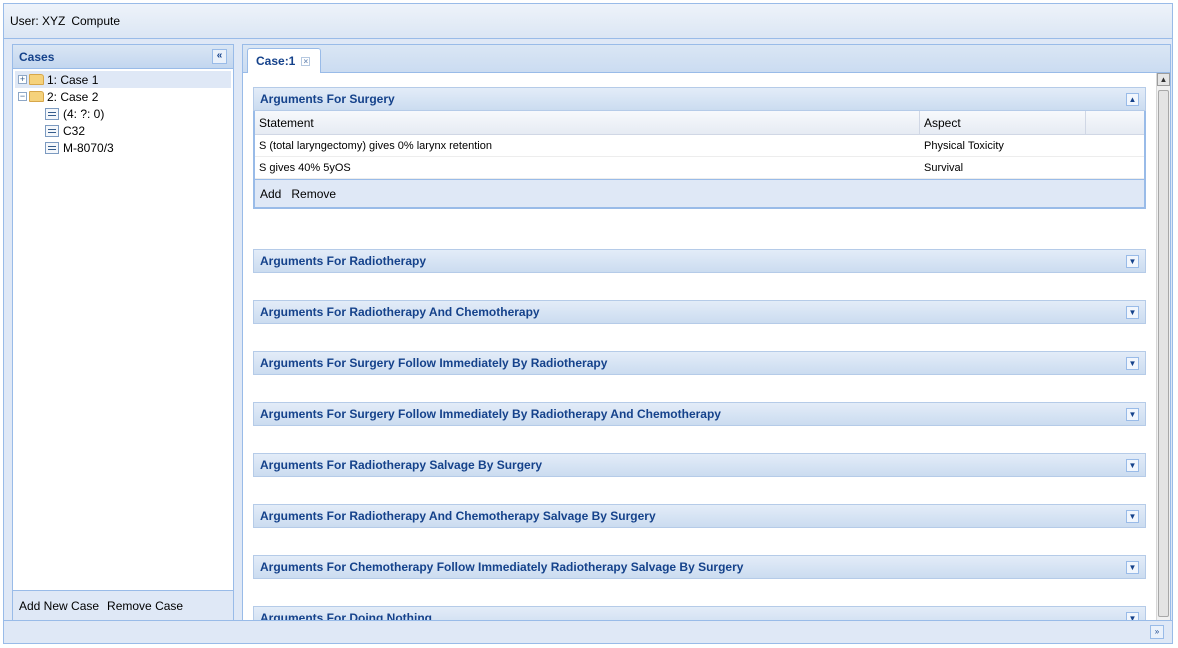  I want to click on section-header: Arguments For Radiotherapy ▼, so click(699, 261).